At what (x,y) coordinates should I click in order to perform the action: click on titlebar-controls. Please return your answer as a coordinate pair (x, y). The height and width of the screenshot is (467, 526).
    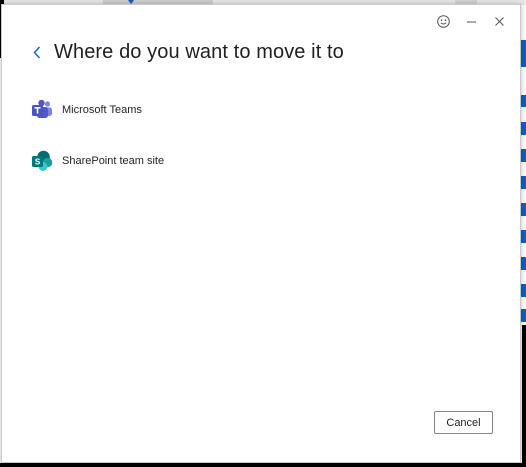
    Looking at the image, I should click on (471, 21).